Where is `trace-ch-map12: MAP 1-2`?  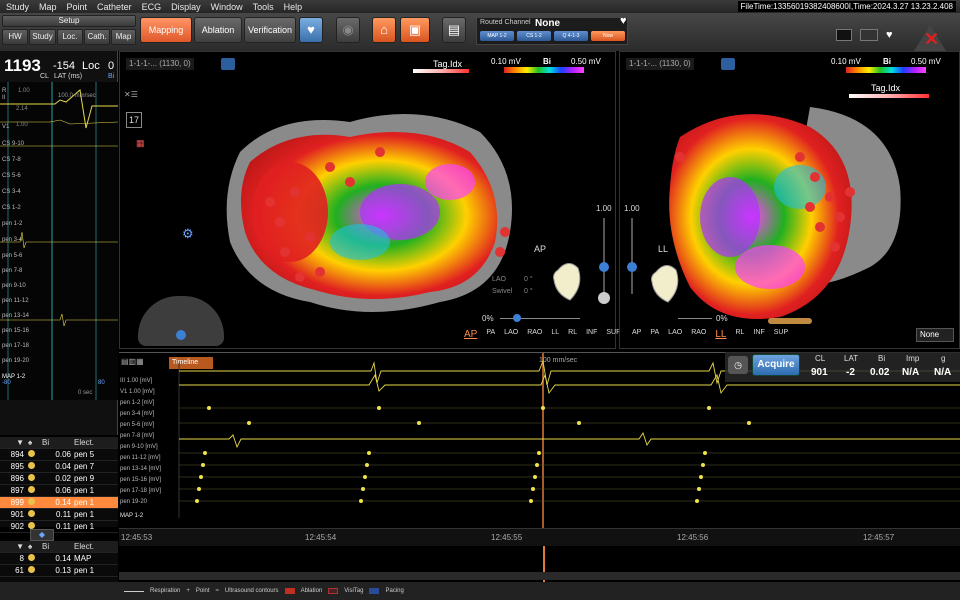 trace-ch-map12: MAP 1-2 is located at coordinates (132, 516).